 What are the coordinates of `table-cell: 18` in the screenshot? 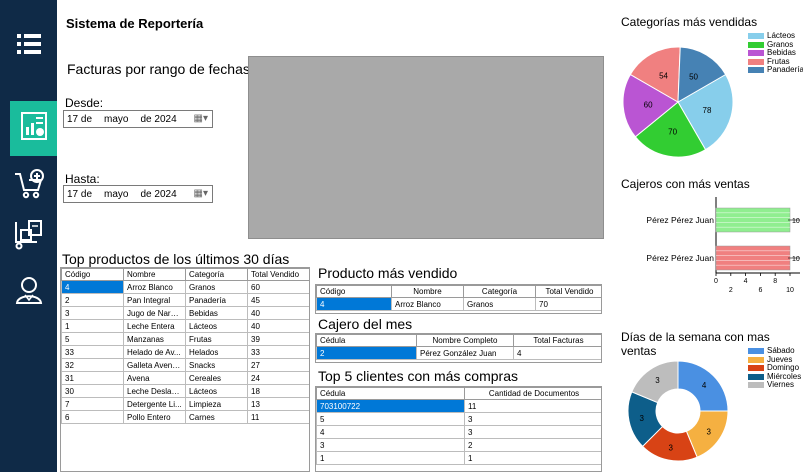 It's located at (278, 391).